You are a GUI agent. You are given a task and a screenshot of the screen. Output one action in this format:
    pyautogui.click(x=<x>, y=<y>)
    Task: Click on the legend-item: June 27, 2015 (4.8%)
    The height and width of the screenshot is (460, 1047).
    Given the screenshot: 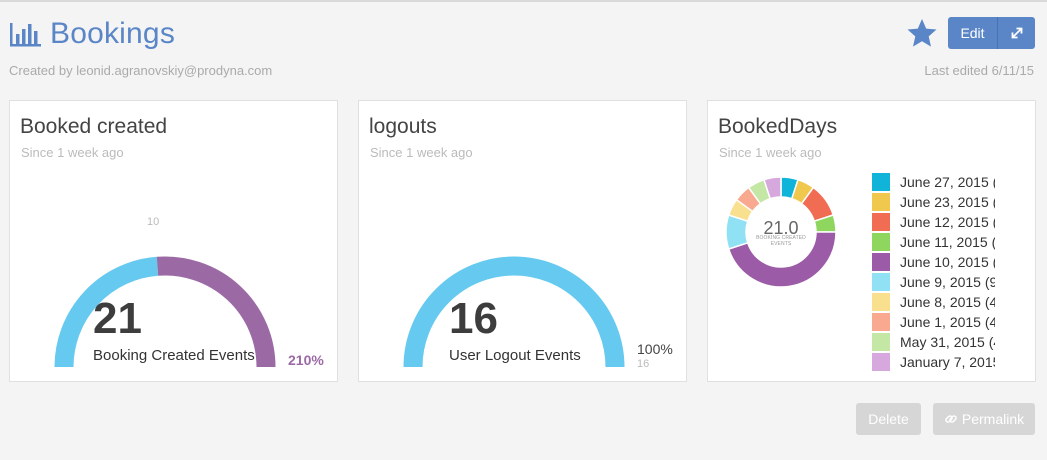 What is the action you would take?
    pyautogui.click(x=933, y=182)
    